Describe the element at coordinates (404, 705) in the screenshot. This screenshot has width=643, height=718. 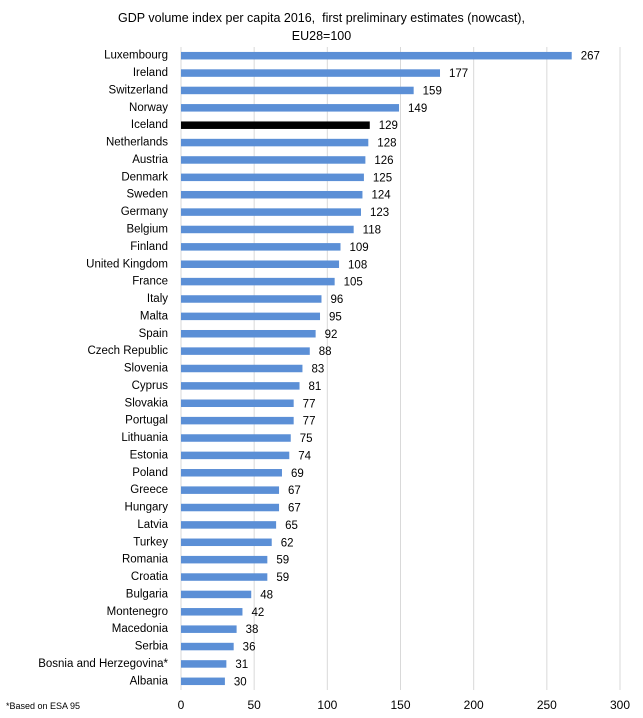
I see `x-axis-tick-labels: 0 50 100 150 200 250 300` at that location.